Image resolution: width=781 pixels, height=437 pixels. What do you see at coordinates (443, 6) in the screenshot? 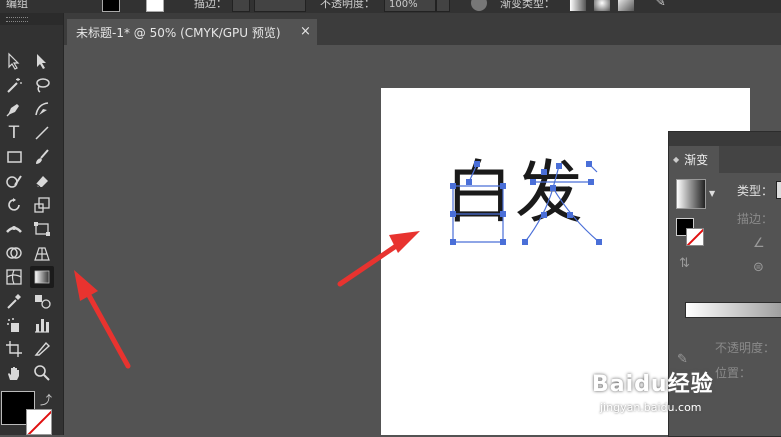
I see `opacity-arrow` at bounding box center [443, 6].